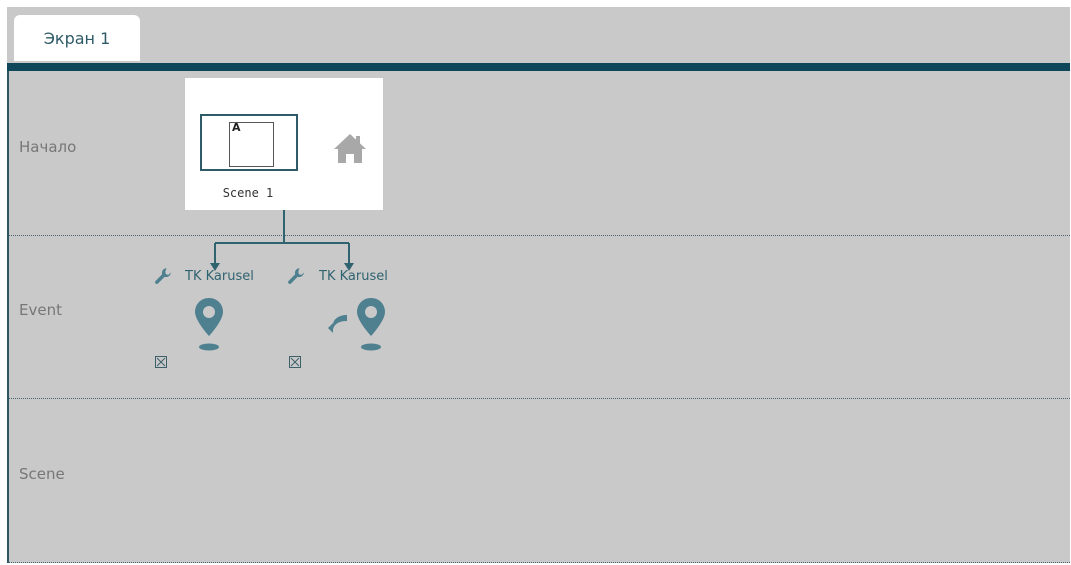 This screenshot has height=565, width=1071. I want to click on scene-thumbnail: A, so click(249, 142).